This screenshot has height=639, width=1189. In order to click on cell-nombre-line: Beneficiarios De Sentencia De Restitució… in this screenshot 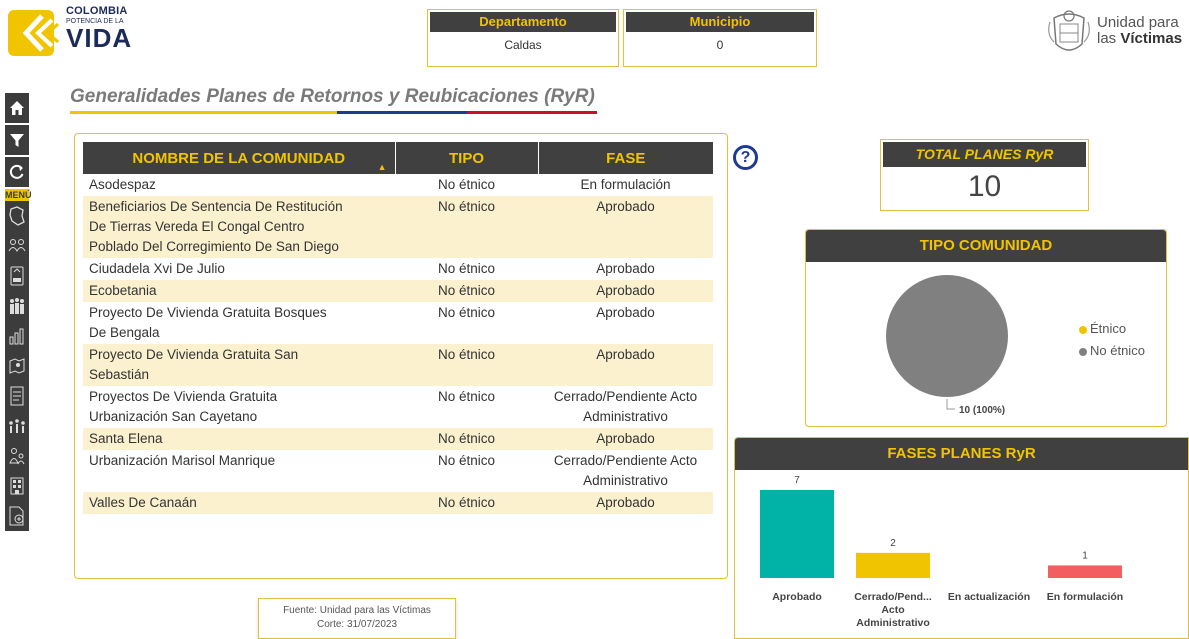, I will do `click(216, 206)`.